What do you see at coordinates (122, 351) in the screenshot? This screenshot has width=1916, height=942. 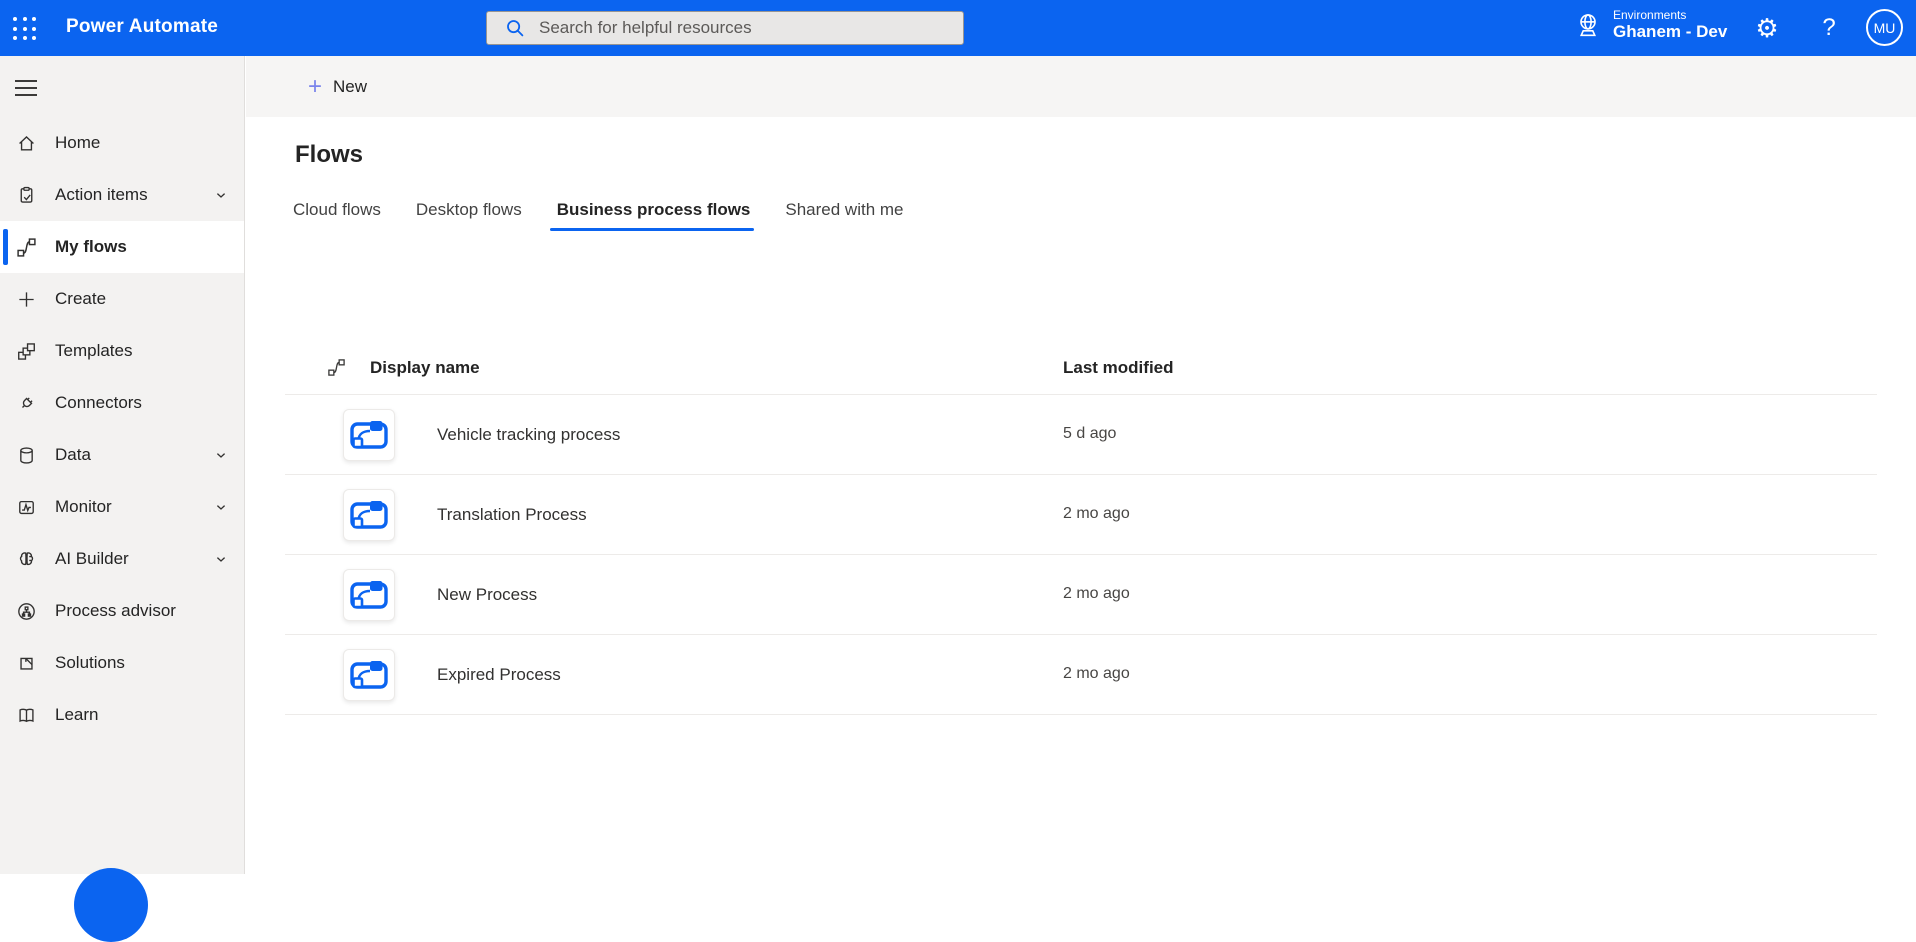 I see `sidebar-item-templates: Templates` at bounding box center [122, 351].